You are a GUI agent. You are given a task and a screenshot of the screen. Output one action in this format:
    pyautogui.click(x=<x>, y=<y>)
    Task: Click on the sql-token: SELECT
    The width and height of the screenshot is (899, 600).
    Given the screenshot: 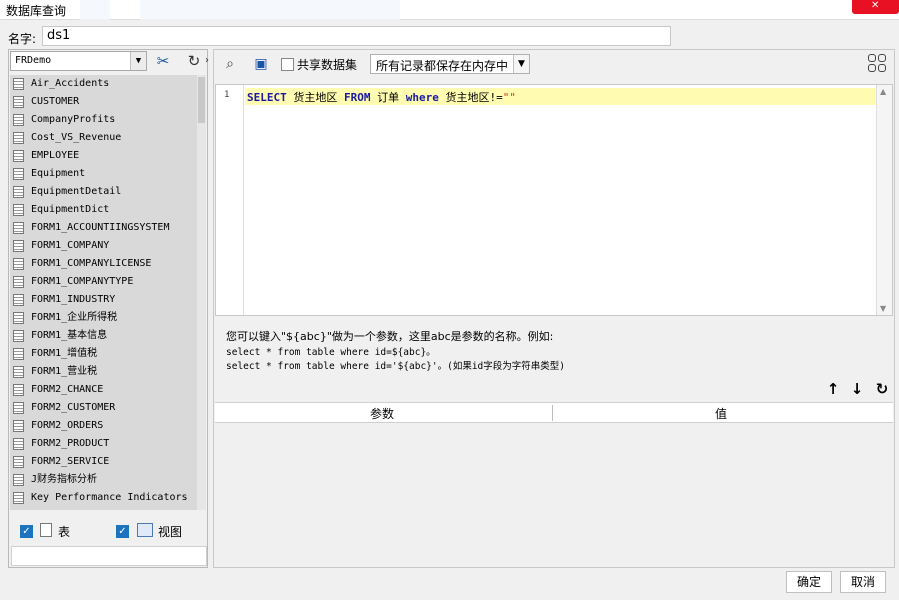 What is the action you would take?
    pyautogui.click(x=267, y=97)
    